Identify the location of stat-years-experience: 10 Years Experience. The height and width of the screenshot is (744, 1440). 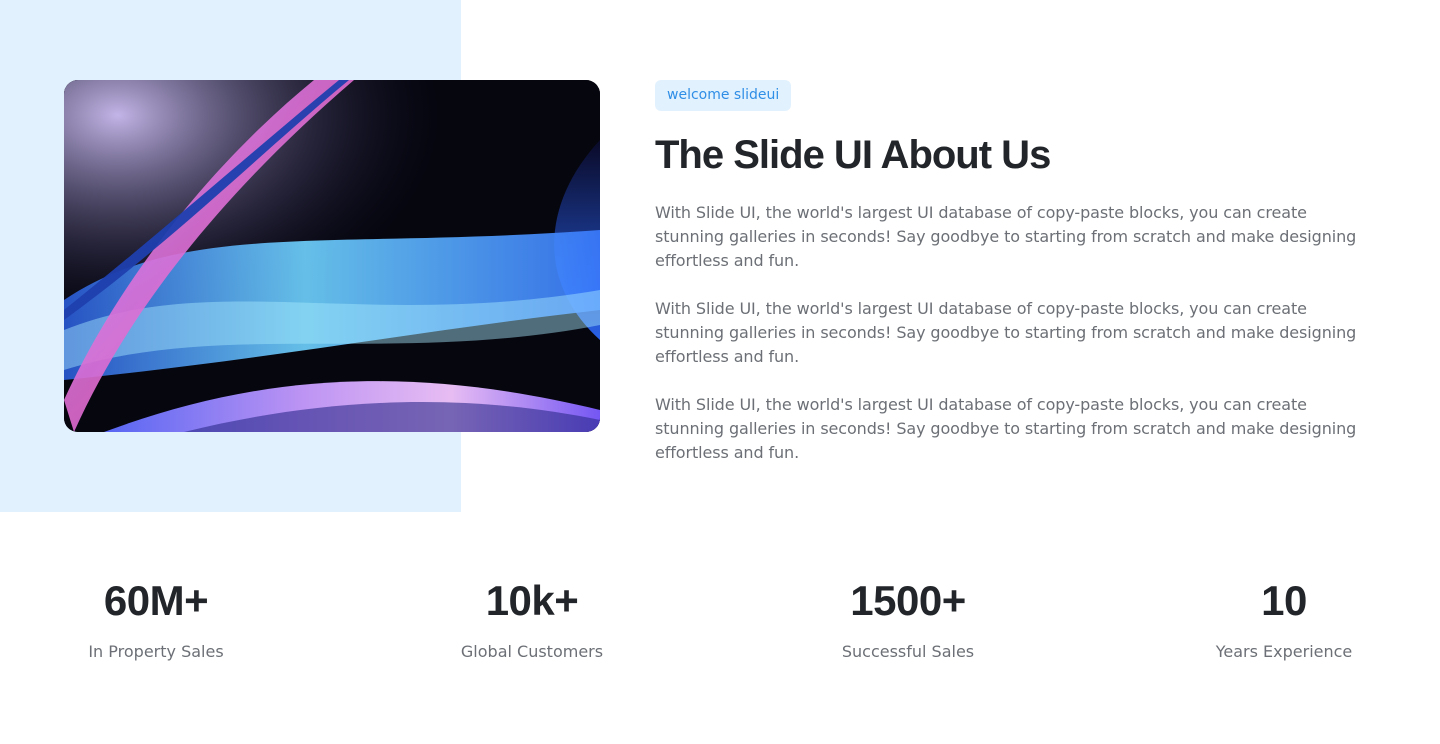
(1284, 619).